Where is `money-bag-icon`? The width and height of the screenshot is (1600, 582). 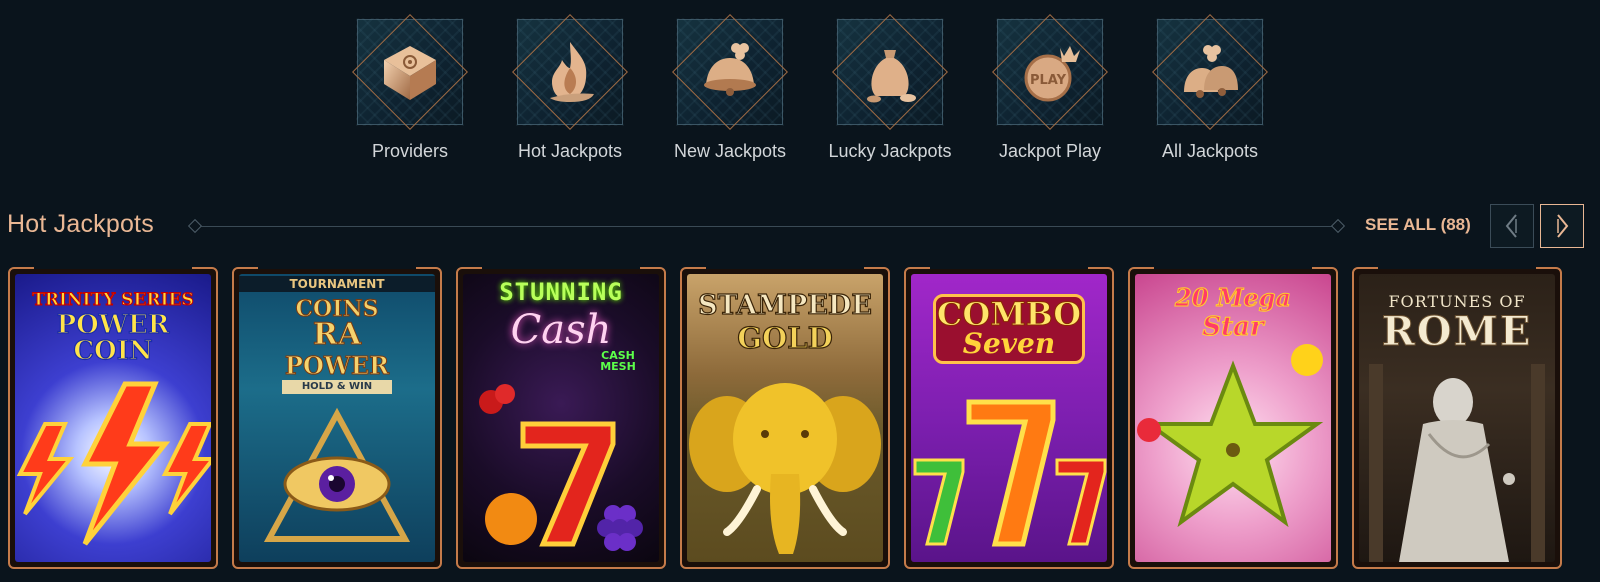 money-bag-icon is located at coordinates (891, 76).